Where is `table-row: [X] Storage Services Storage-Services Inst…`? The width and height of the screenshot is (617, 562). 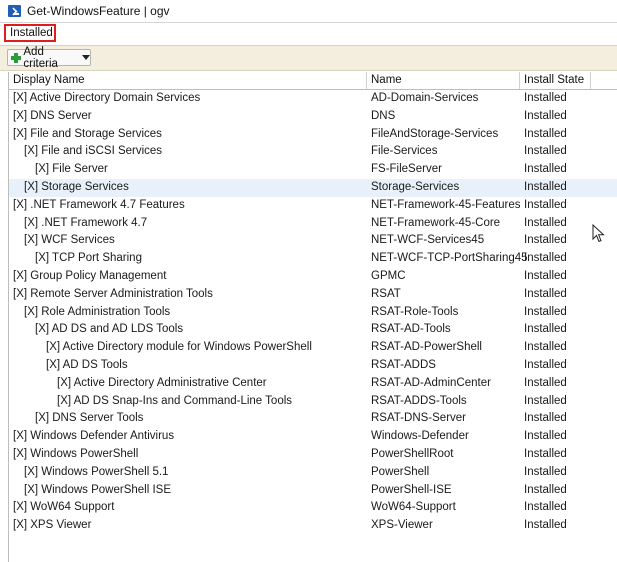 table-row: [X] Storage Services Storage-Services Inst… is located at coordinates (313, 187).